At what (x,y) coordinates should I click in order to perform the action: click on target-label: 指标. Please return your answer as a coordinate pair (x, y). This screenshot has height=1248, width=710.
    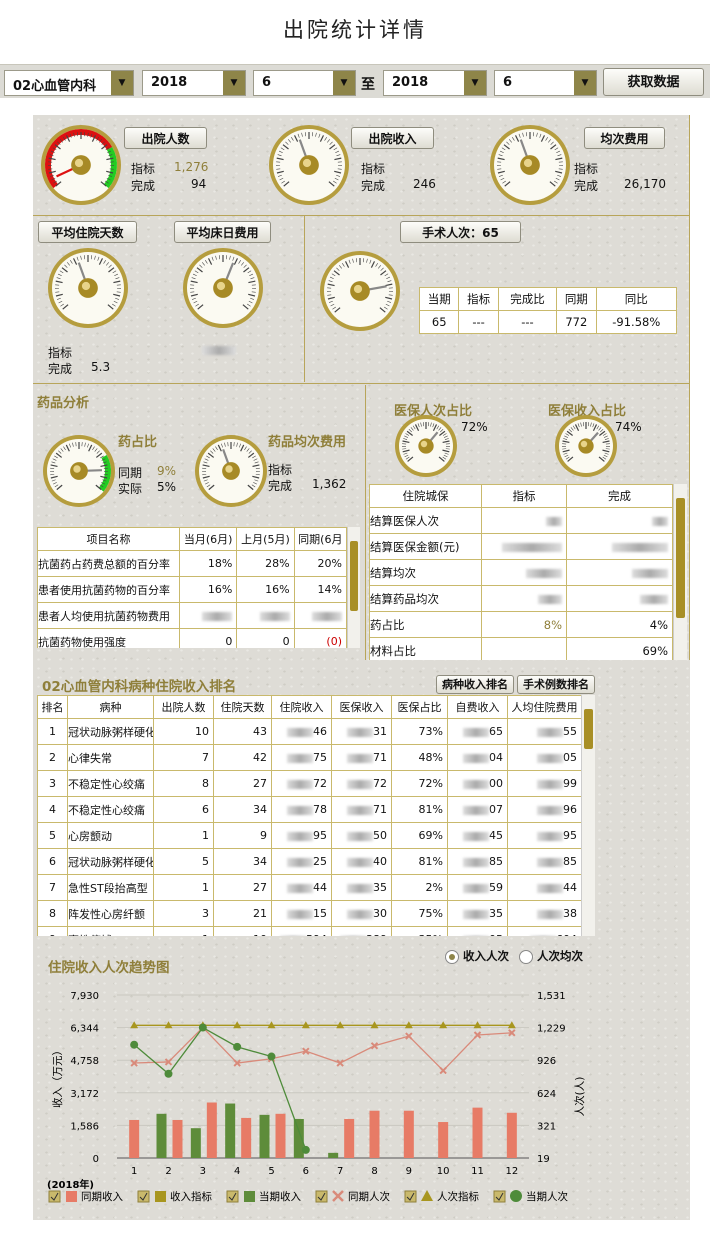
    Looking at the image, I should click on (143, 169).